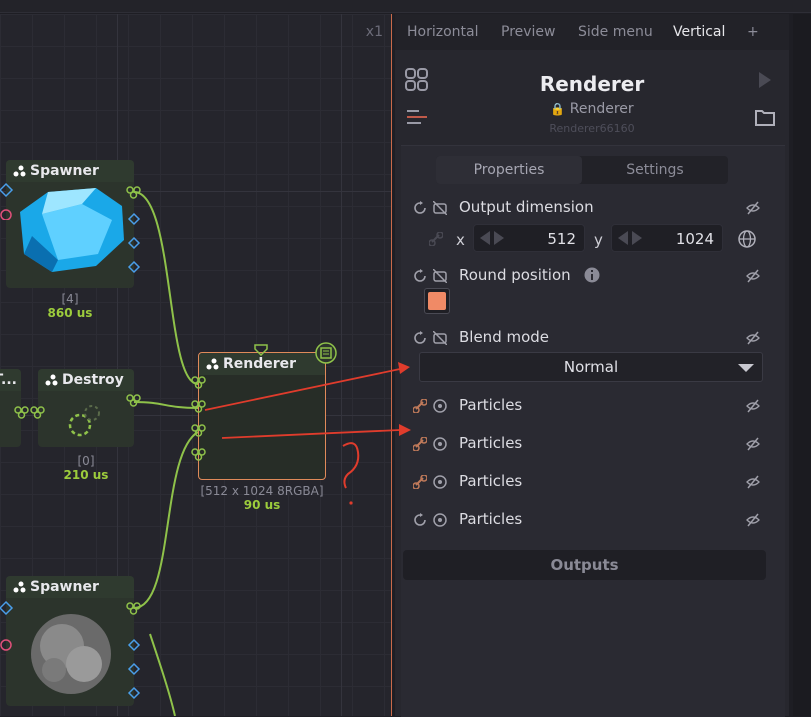 This screenshot has height=717, width=811. What do you see at coordinates (307, 433) in the screenshot?
I see `annotation-arrows` at bounding box center [307, 433].